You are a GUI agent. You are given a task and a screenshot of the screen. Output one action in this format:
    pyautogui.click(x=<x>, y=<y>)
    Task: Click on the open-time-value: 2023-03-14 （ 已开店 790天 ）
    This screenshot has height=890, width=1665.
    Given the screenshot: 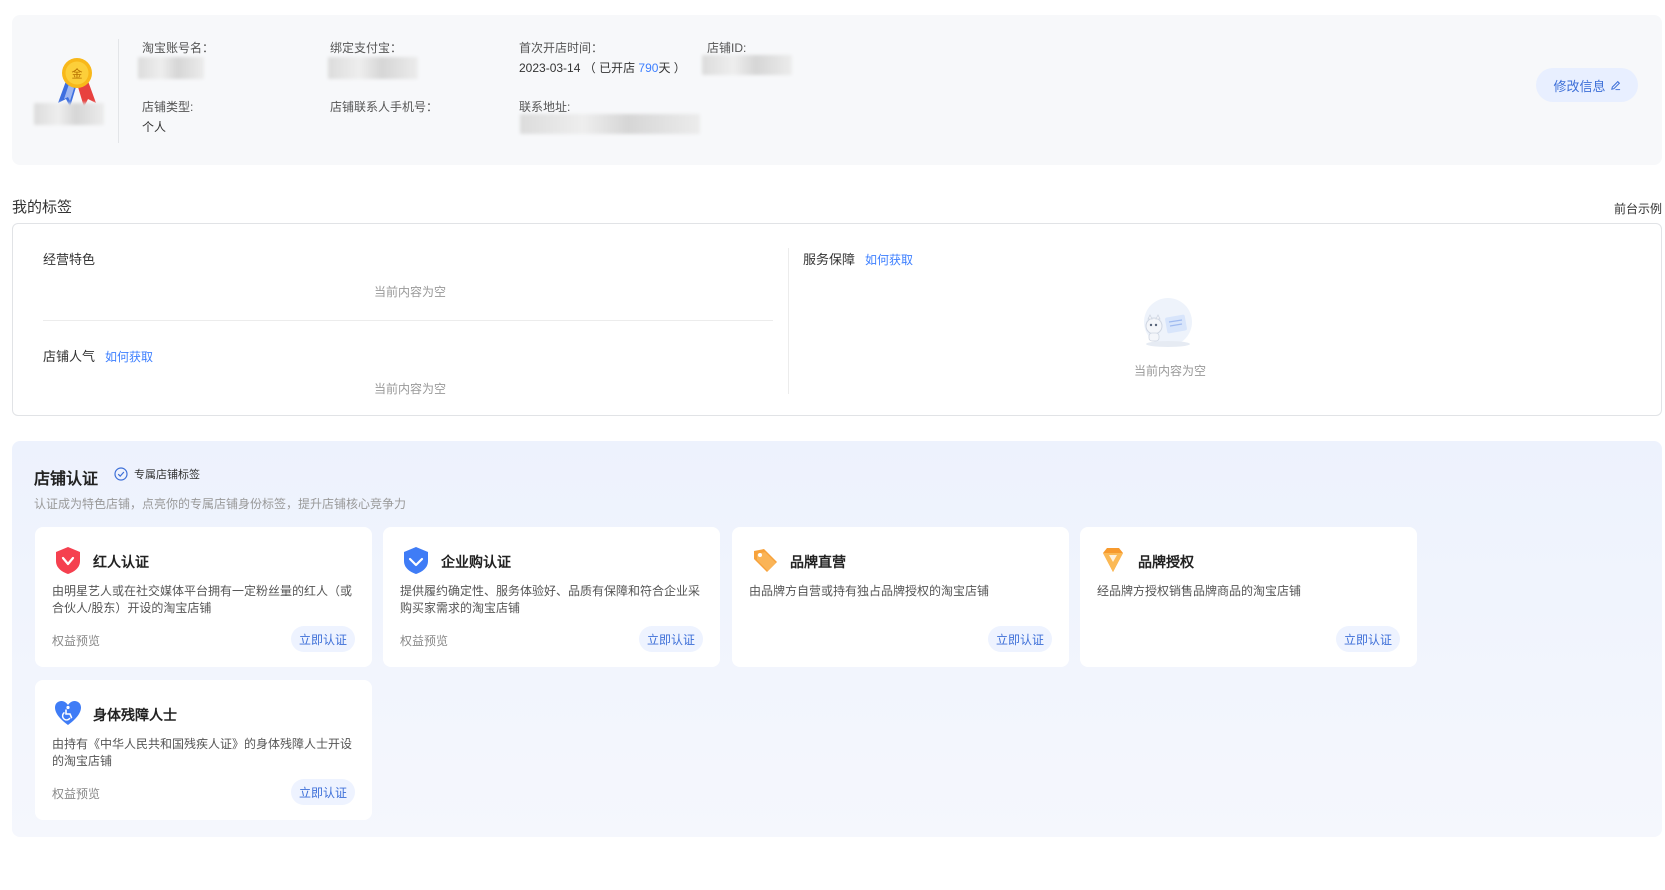 What is the action you would take?
    pyautogui.click(x=602, y=67)
    